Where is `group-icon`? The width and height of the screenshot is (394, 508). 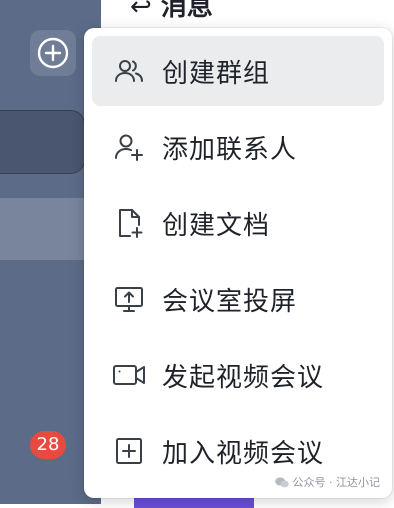 group-icon is located at coordinates (129, 71).